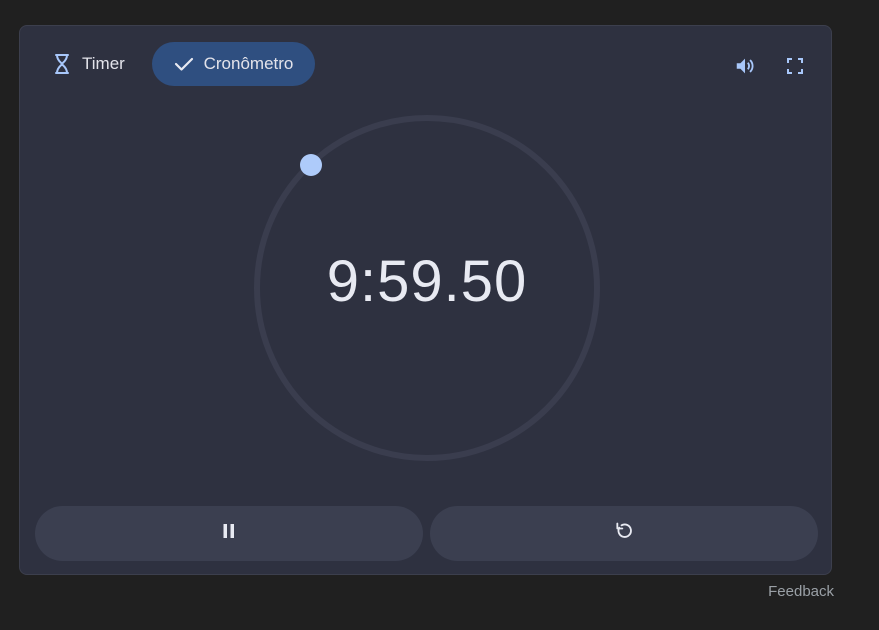 The width and height of the screenshot is (879, 630). Describe the element at coordinates (745, 66) in the screenshot. I see `volume-icon` at that location.